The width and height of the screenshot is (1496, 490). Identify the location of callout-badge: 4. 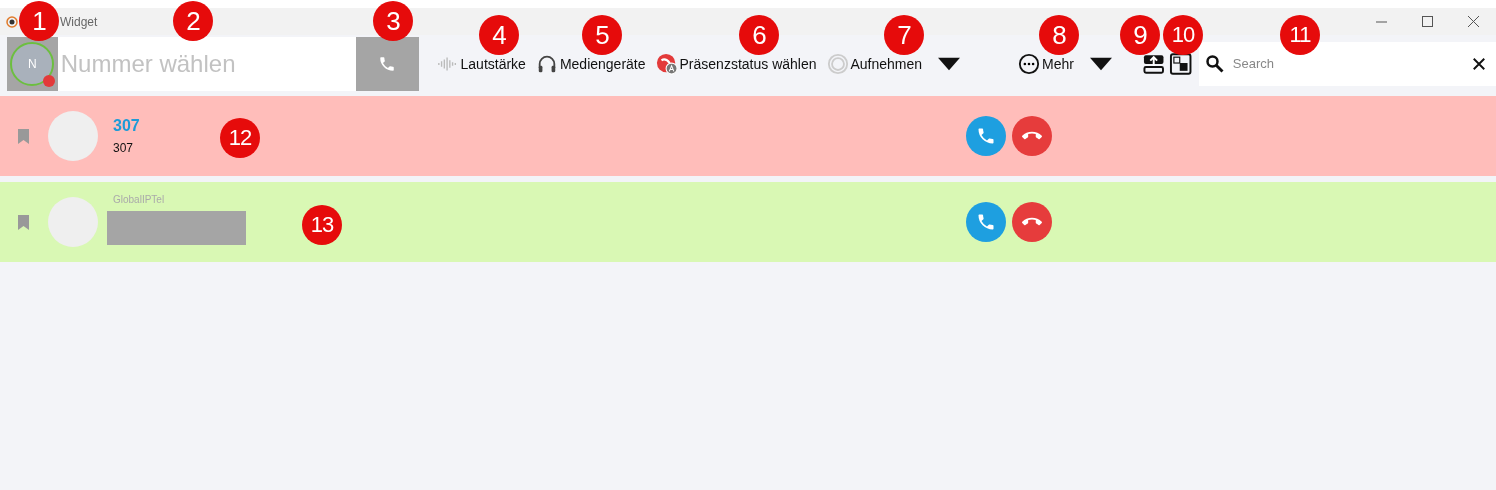
(499, 35).